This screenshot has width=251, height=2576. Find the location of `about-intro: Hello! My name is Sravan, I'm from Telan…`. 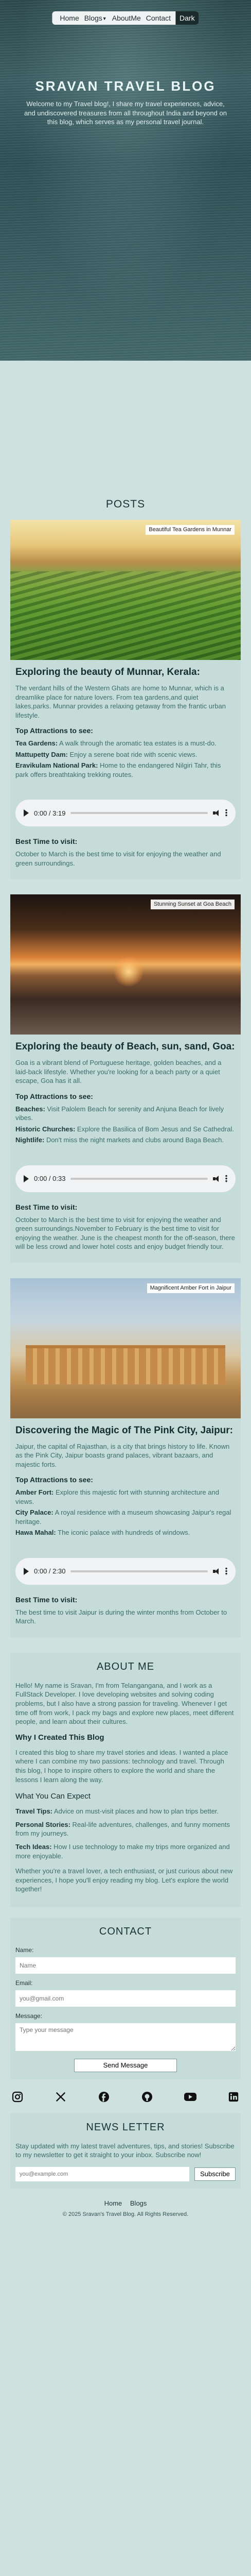

about-intro: Hello! My name is Sravan, I'm from Telan… is located at coordinates (125, 1703).